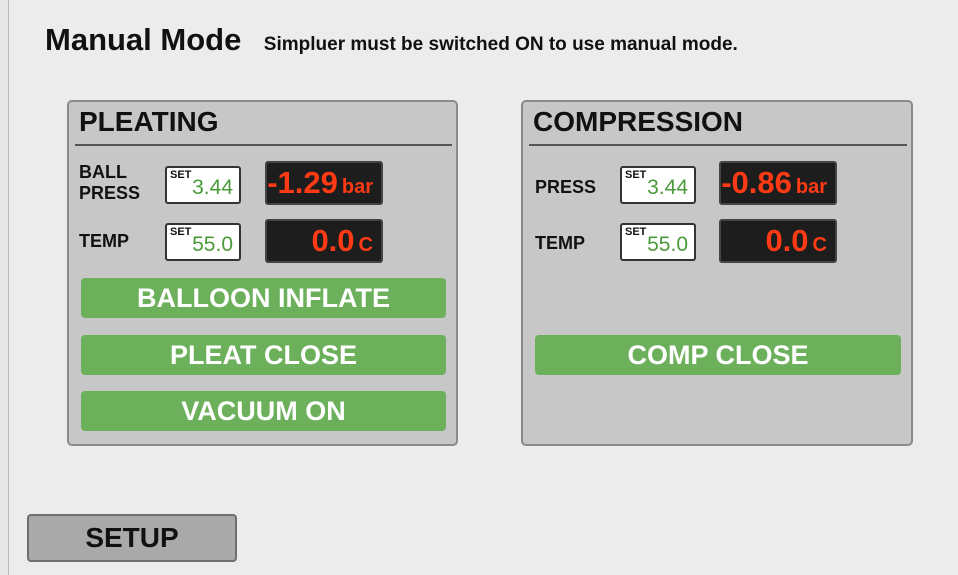 Image resolution: width=958 pixels, height=575 pixels. What do you see at coordinates (212, 187) in the screenshot?
I see `ball-press-set-value: 3.44` at bounding box center [212, 187].